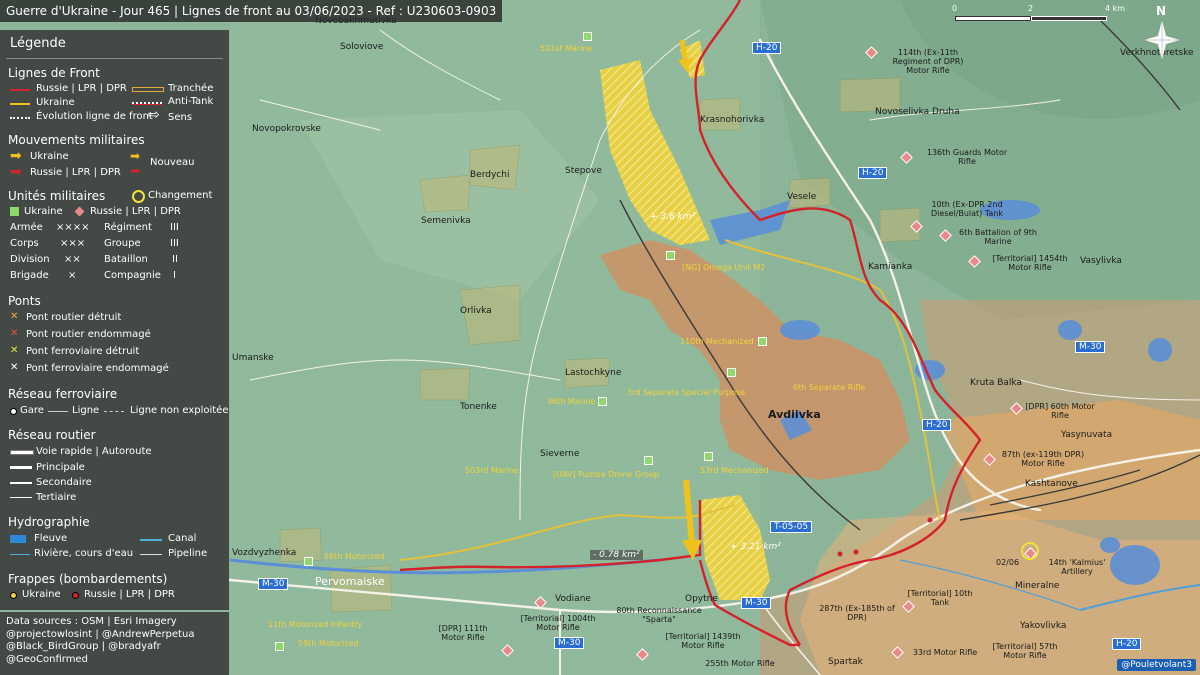 The image size is (1200, 675). What do you see at coordinates (1162, 40) in the screenshot?
I see `compass-star-icon` at bounding box center [1162, 40].